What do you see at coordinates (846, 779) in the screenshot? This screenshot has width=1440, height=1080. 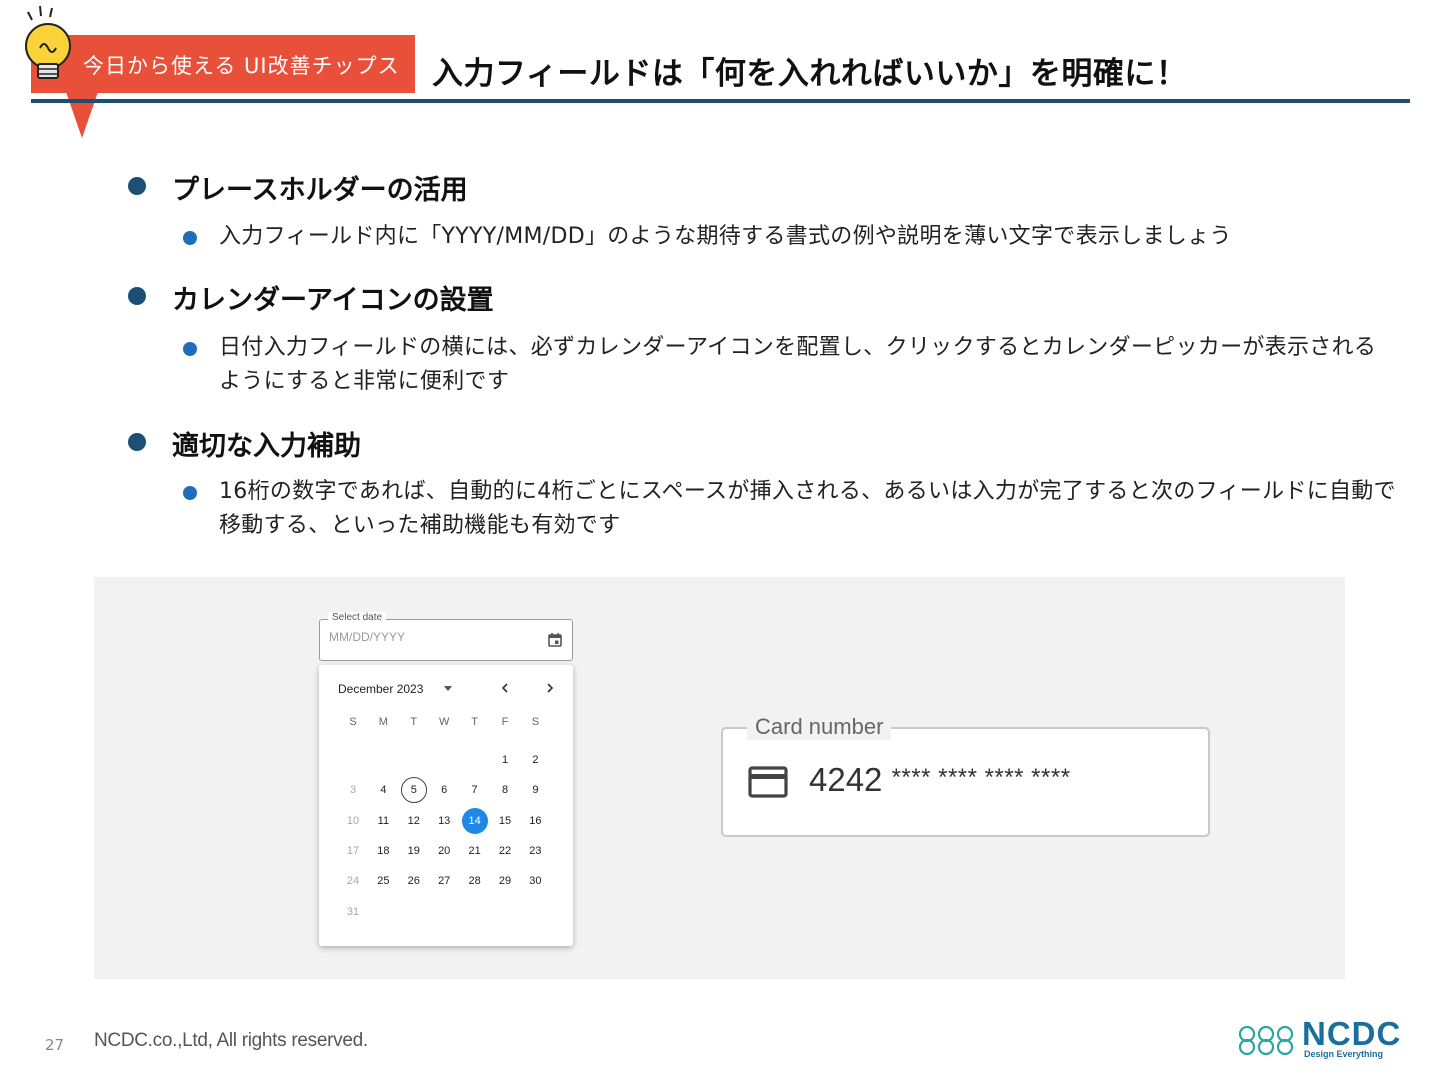 I see `card-number-digits: 4242` at bounding box center [846, 779].